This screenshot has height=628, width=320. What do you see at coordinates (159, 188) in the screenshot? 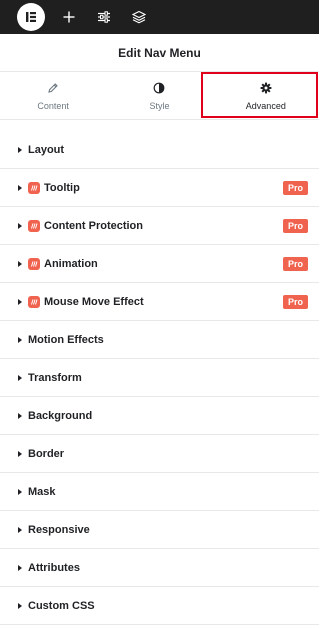
I see `section-tooltip: Tooltip Pro` at bounding box center [159, 188].